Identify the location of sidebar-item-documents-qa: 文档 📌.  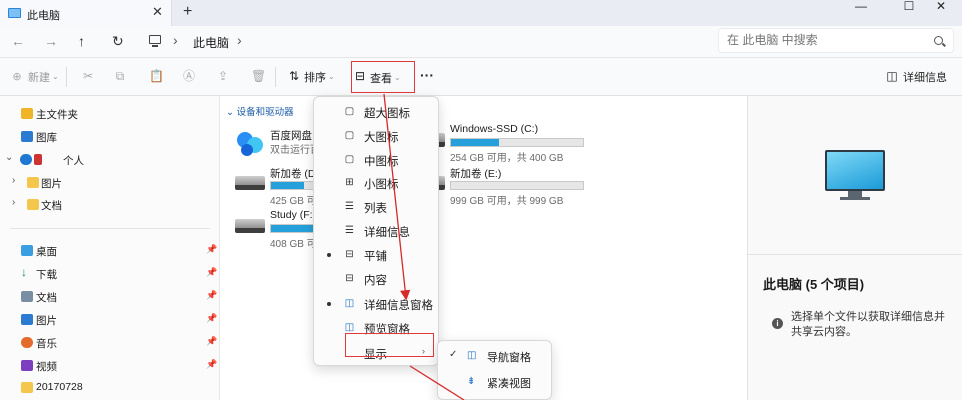
(110, 297).